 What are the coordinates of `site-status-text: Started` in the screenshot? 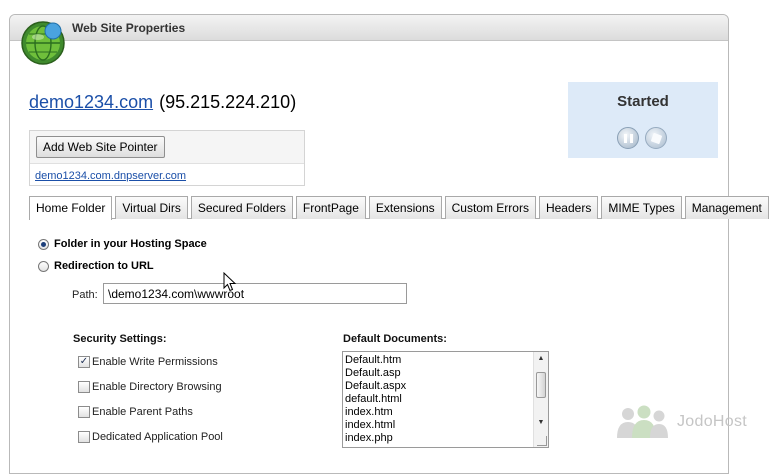 It's located at (643, 101).